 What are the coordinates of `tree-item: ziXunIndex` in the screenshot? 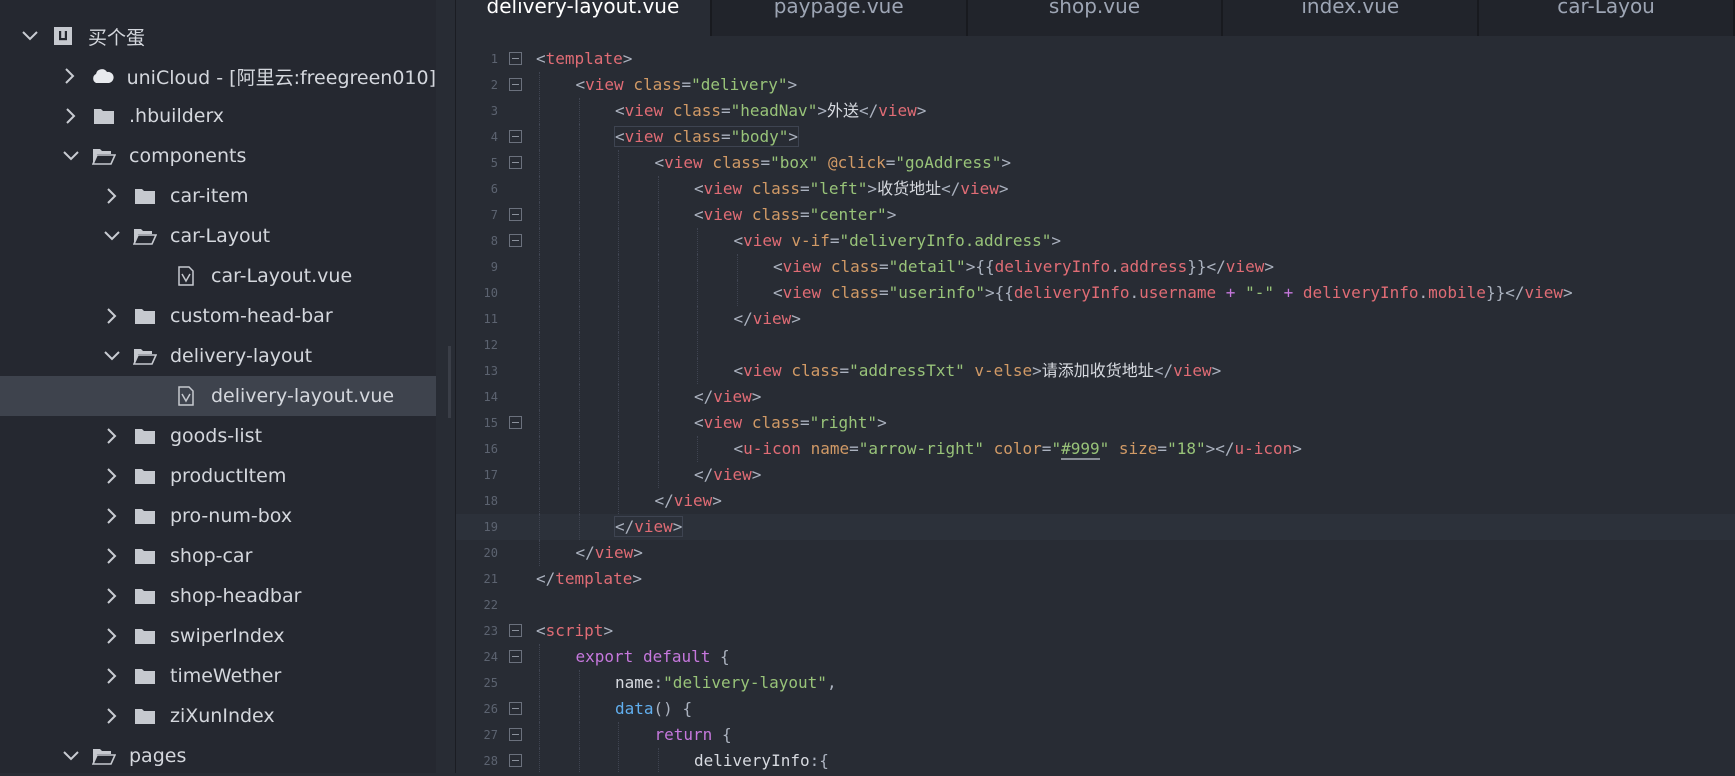 It's located at (218, 716).